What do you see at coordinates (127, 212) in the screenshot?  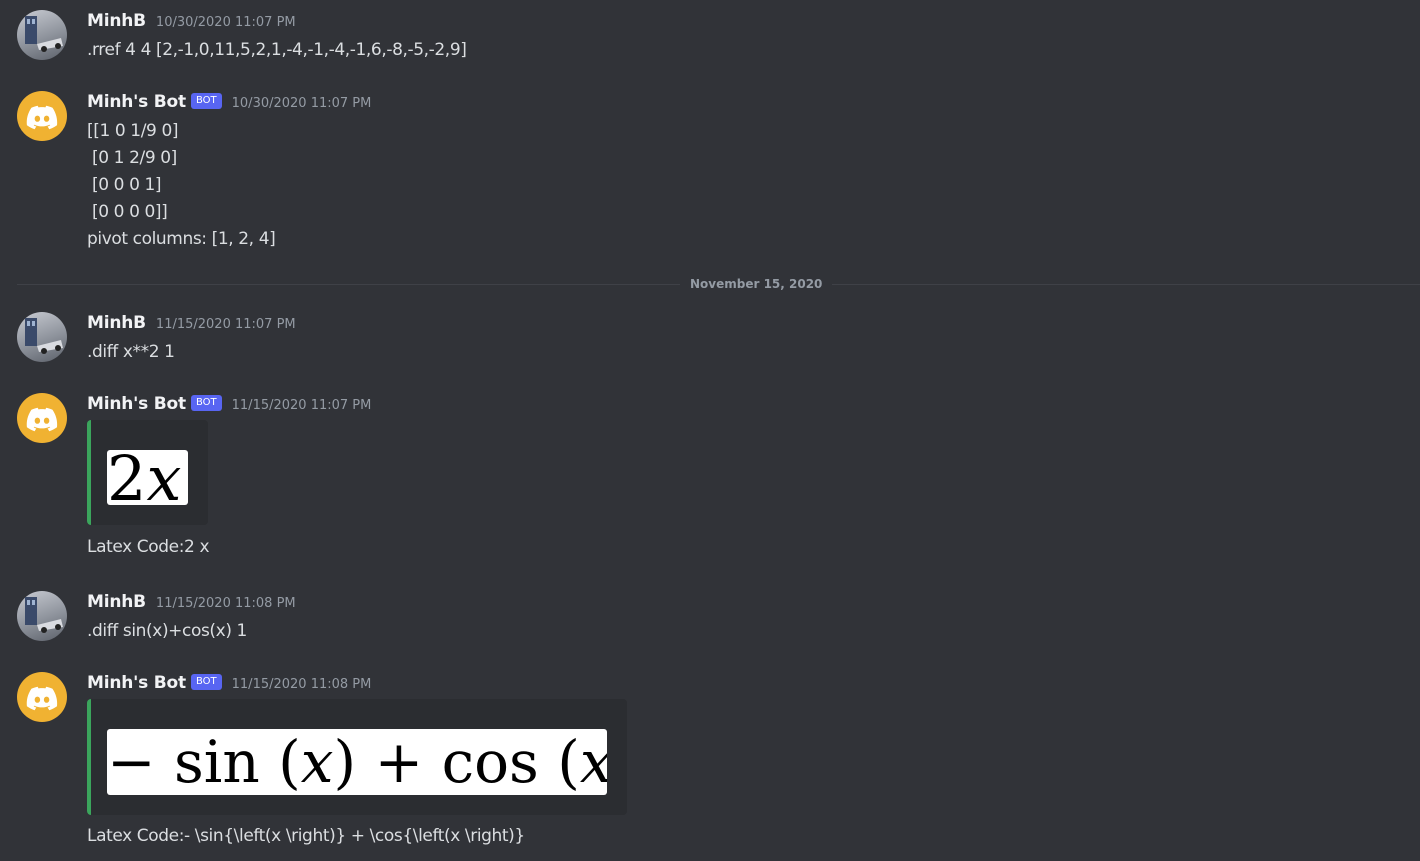 I see `message-line: [0 0 0 0]]` at bounding box center [127, 212].